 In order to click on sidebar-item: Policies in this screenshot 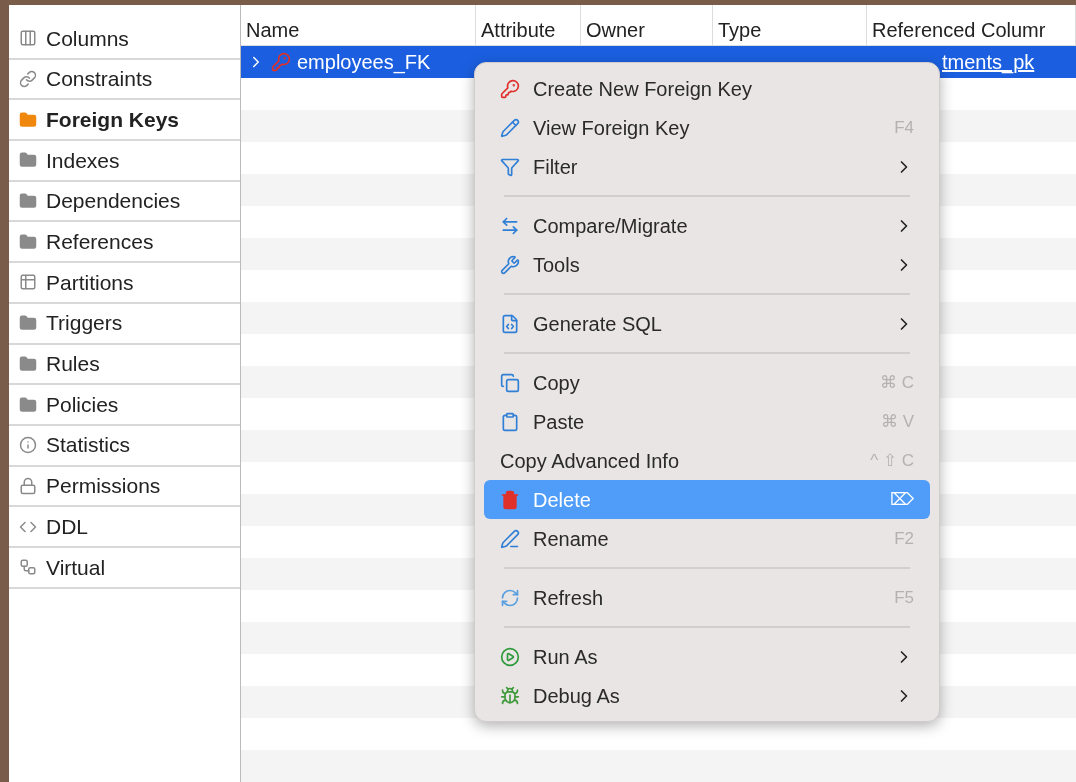, I will do `click(124, 405)`.